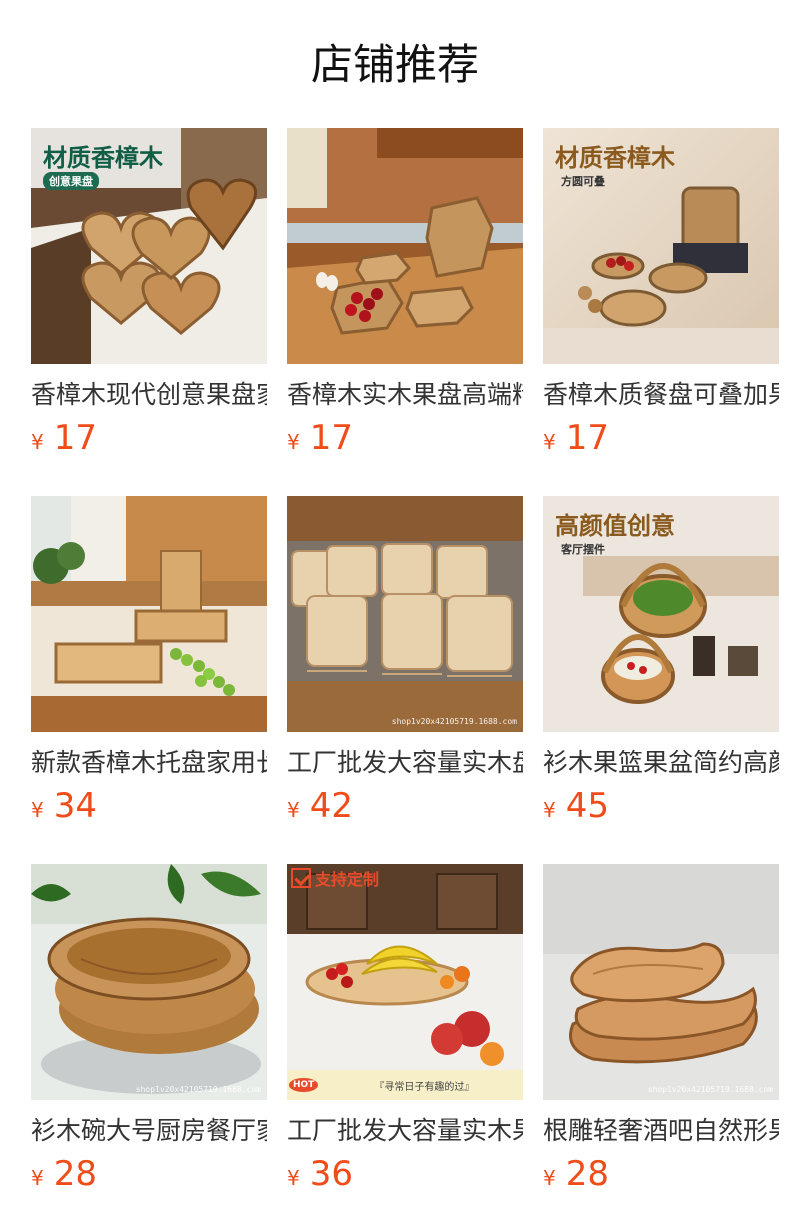 The image size is (790, 1232). Describe the element at coordinates (405, 763) in the screenshot. I see `product-name: 工厂批发大容量实木盘子` at that location.